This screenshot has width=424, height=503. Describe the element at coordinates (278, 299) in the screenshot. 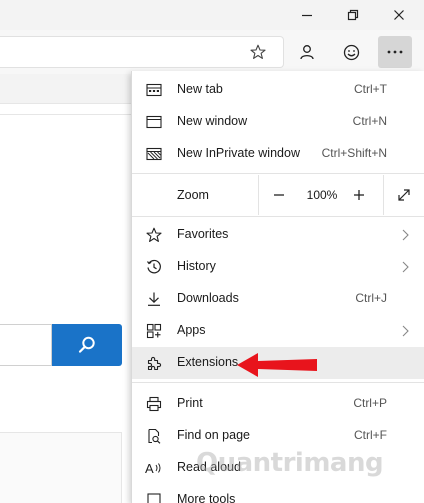

I see `menu-item-downloads: Downloads Ctrl+J` at that location.